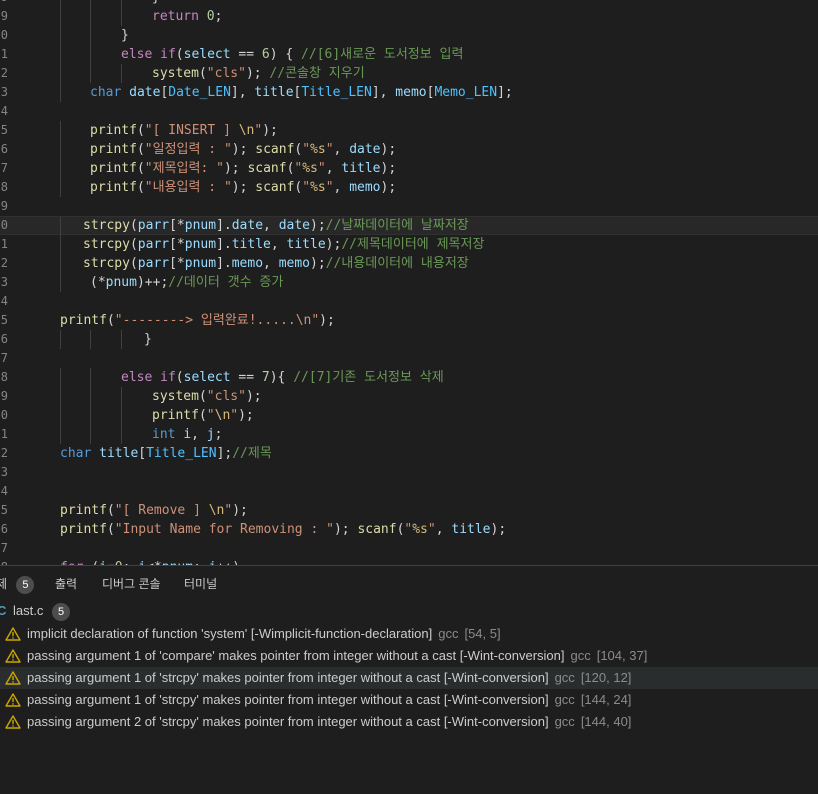 This screenshot has width=818, height=794. What do you see at coordinates (409, 472) in the screenshot?
I see `code-line: 3` at bounding box center [409, 472].